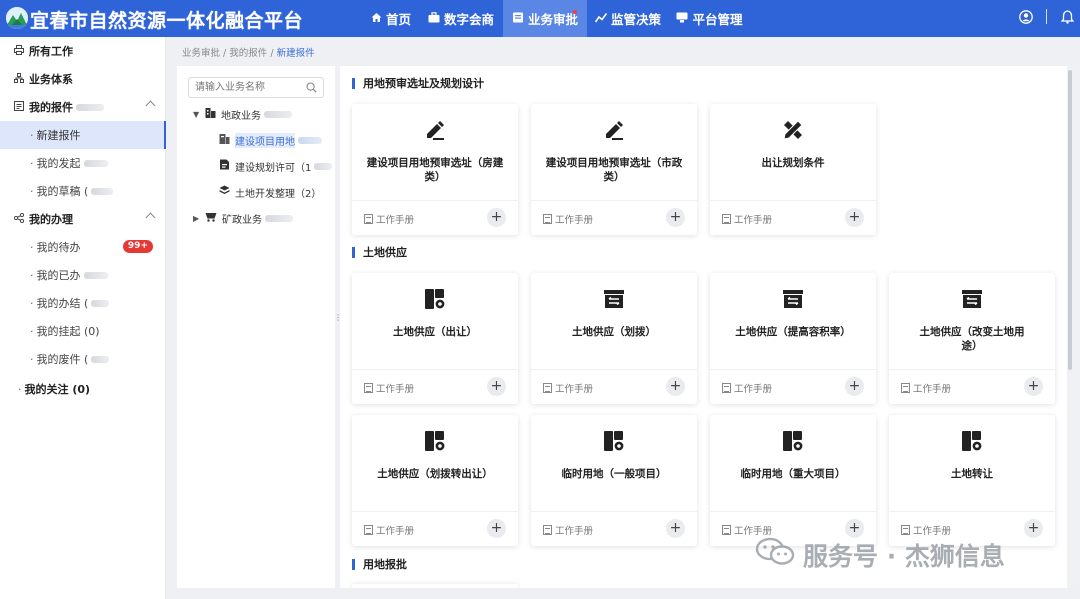  I want to click on business-tree-panel: ▼ 地政业务 建设项目用地 建设规划许可（1 土地开发整理（2） ▶ 矿政业务, so click(256, 327).